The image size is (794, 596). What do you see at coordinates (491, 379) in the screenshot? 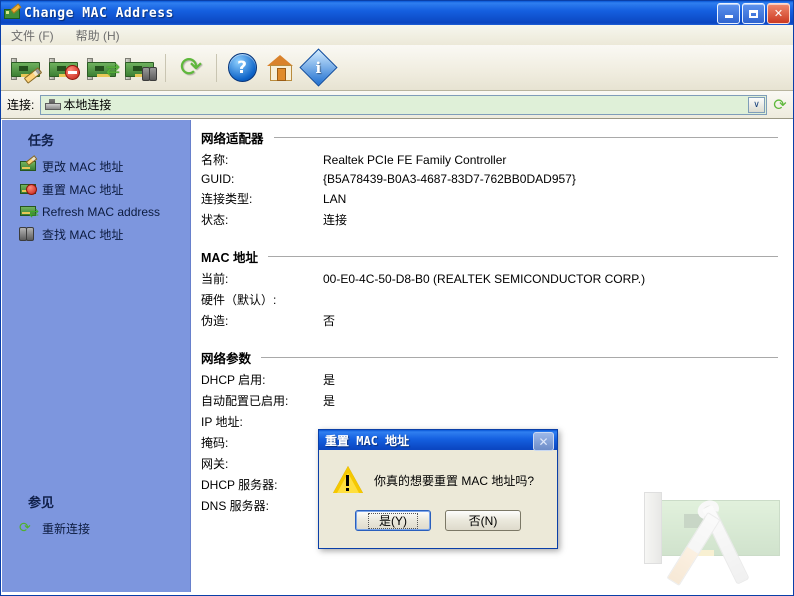
I see `detail-row: DHCP 启用: 是` at bounding box center [491, 379].